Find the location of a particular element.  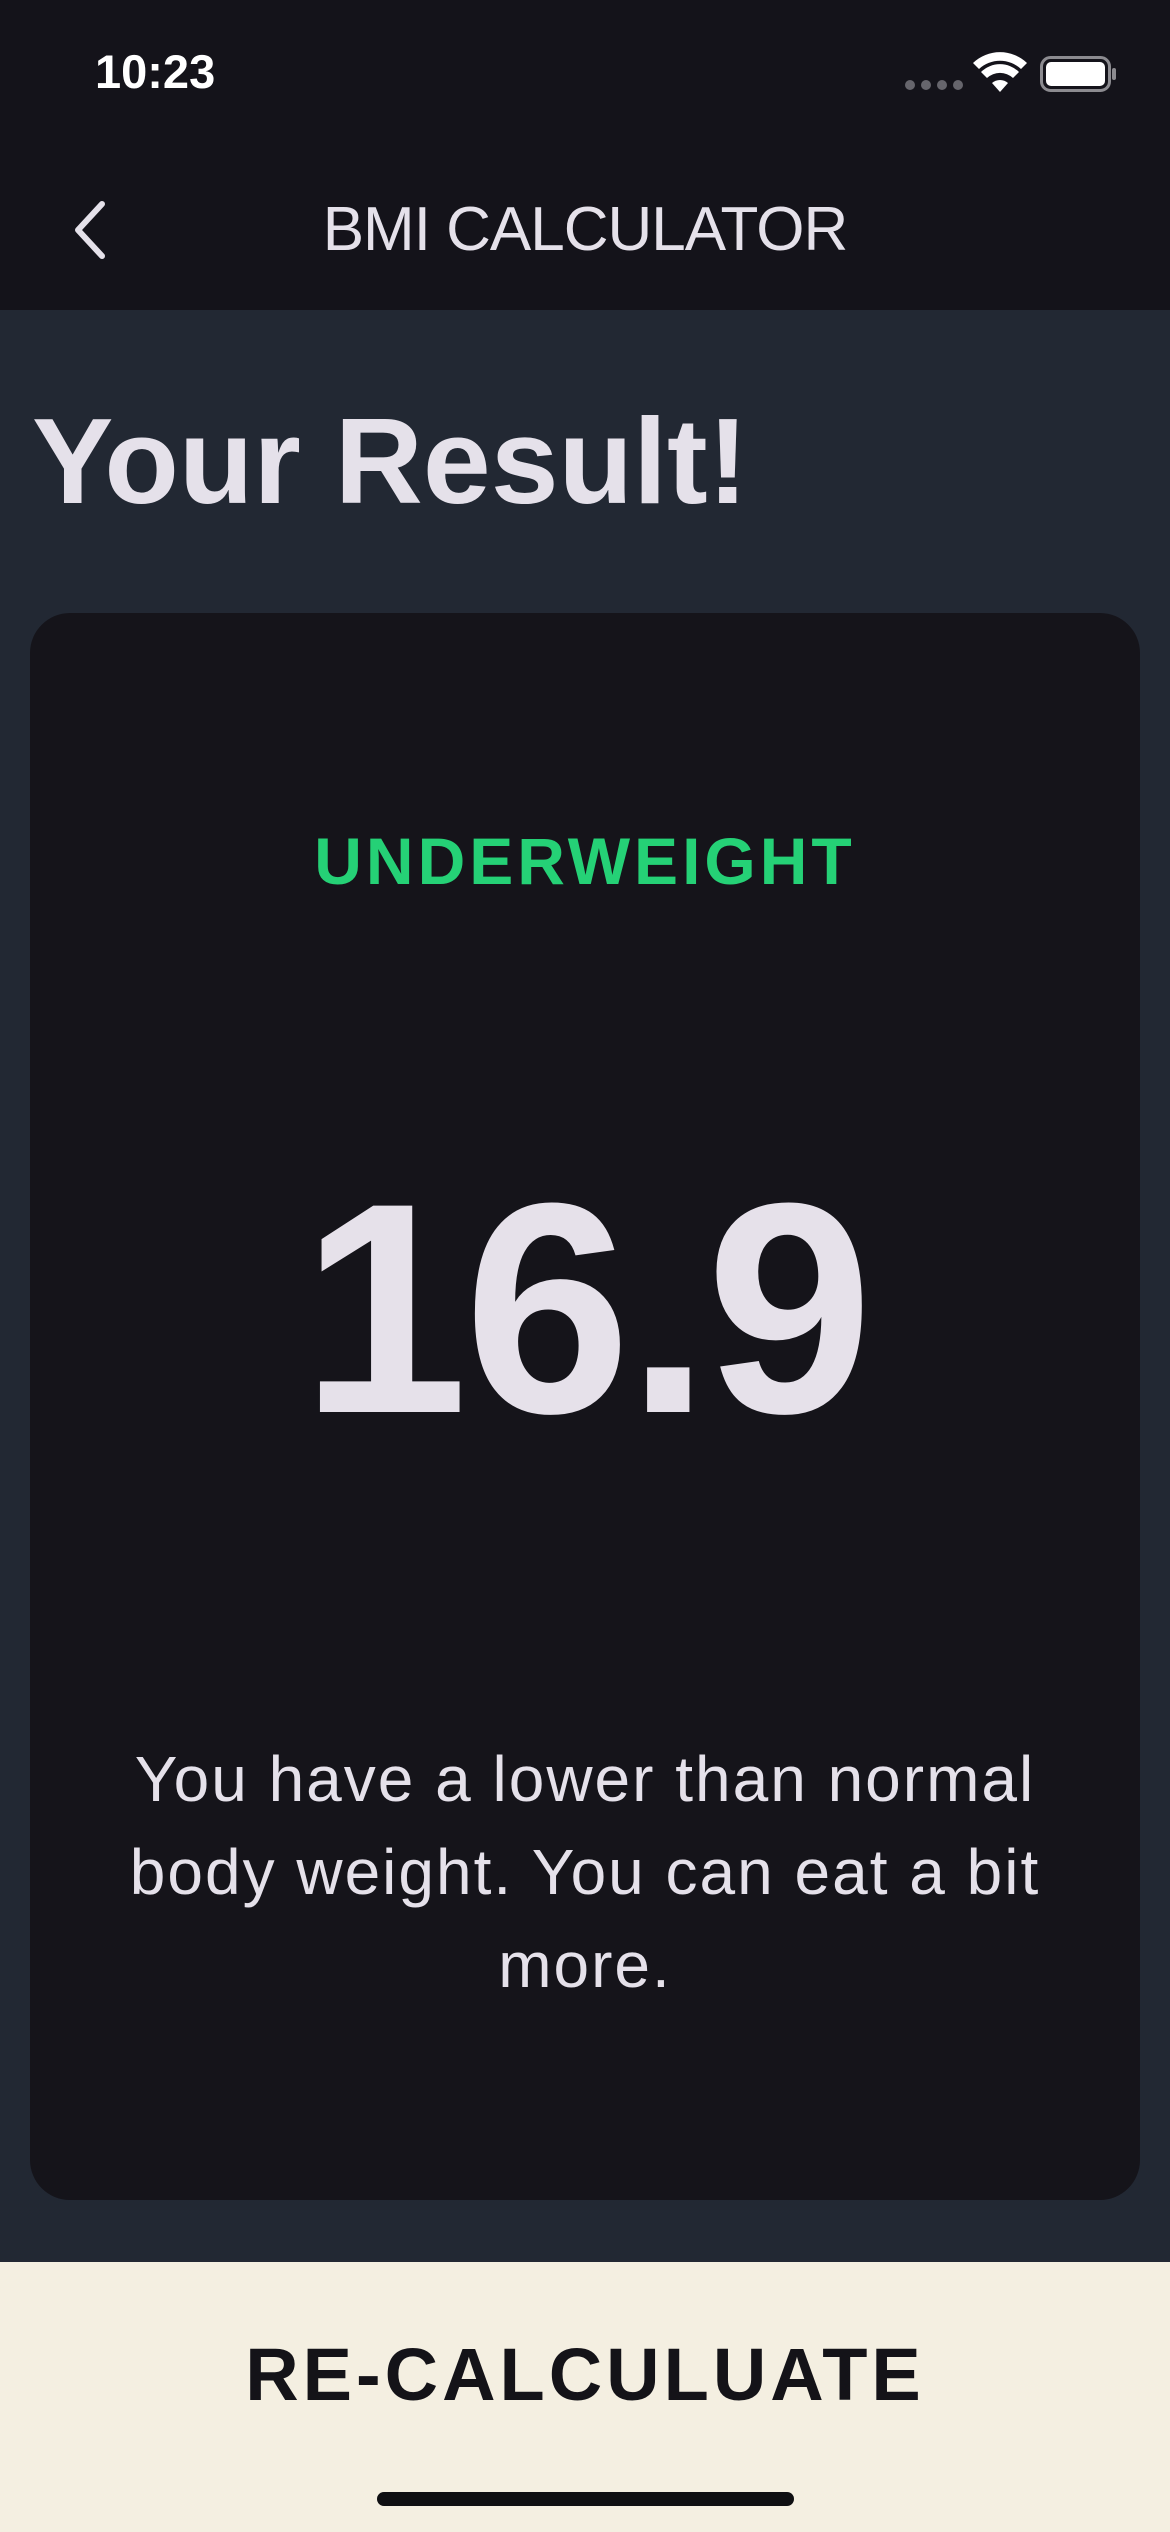

status-time: 10:23 is located at coordinates (155, 71).